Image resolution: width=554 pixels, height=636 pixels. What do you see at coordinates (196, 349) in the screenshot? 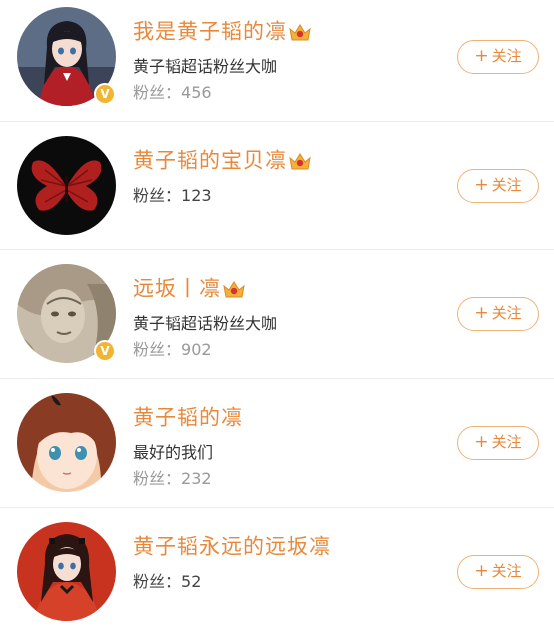
I see `fans-value: 902` at bounding box center [196, 349].